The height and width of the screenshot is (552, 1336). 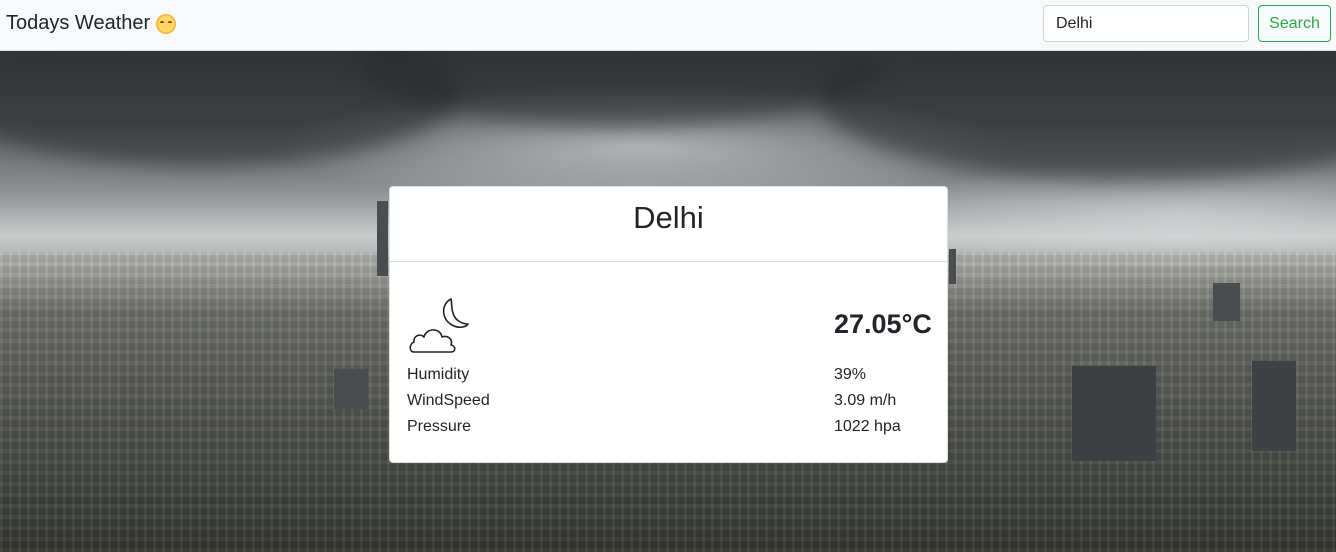 What do you see at coordinates (883, 324) in the screenshot?
I see `temperature: 27.05°C` at bounding box center [883, 324].